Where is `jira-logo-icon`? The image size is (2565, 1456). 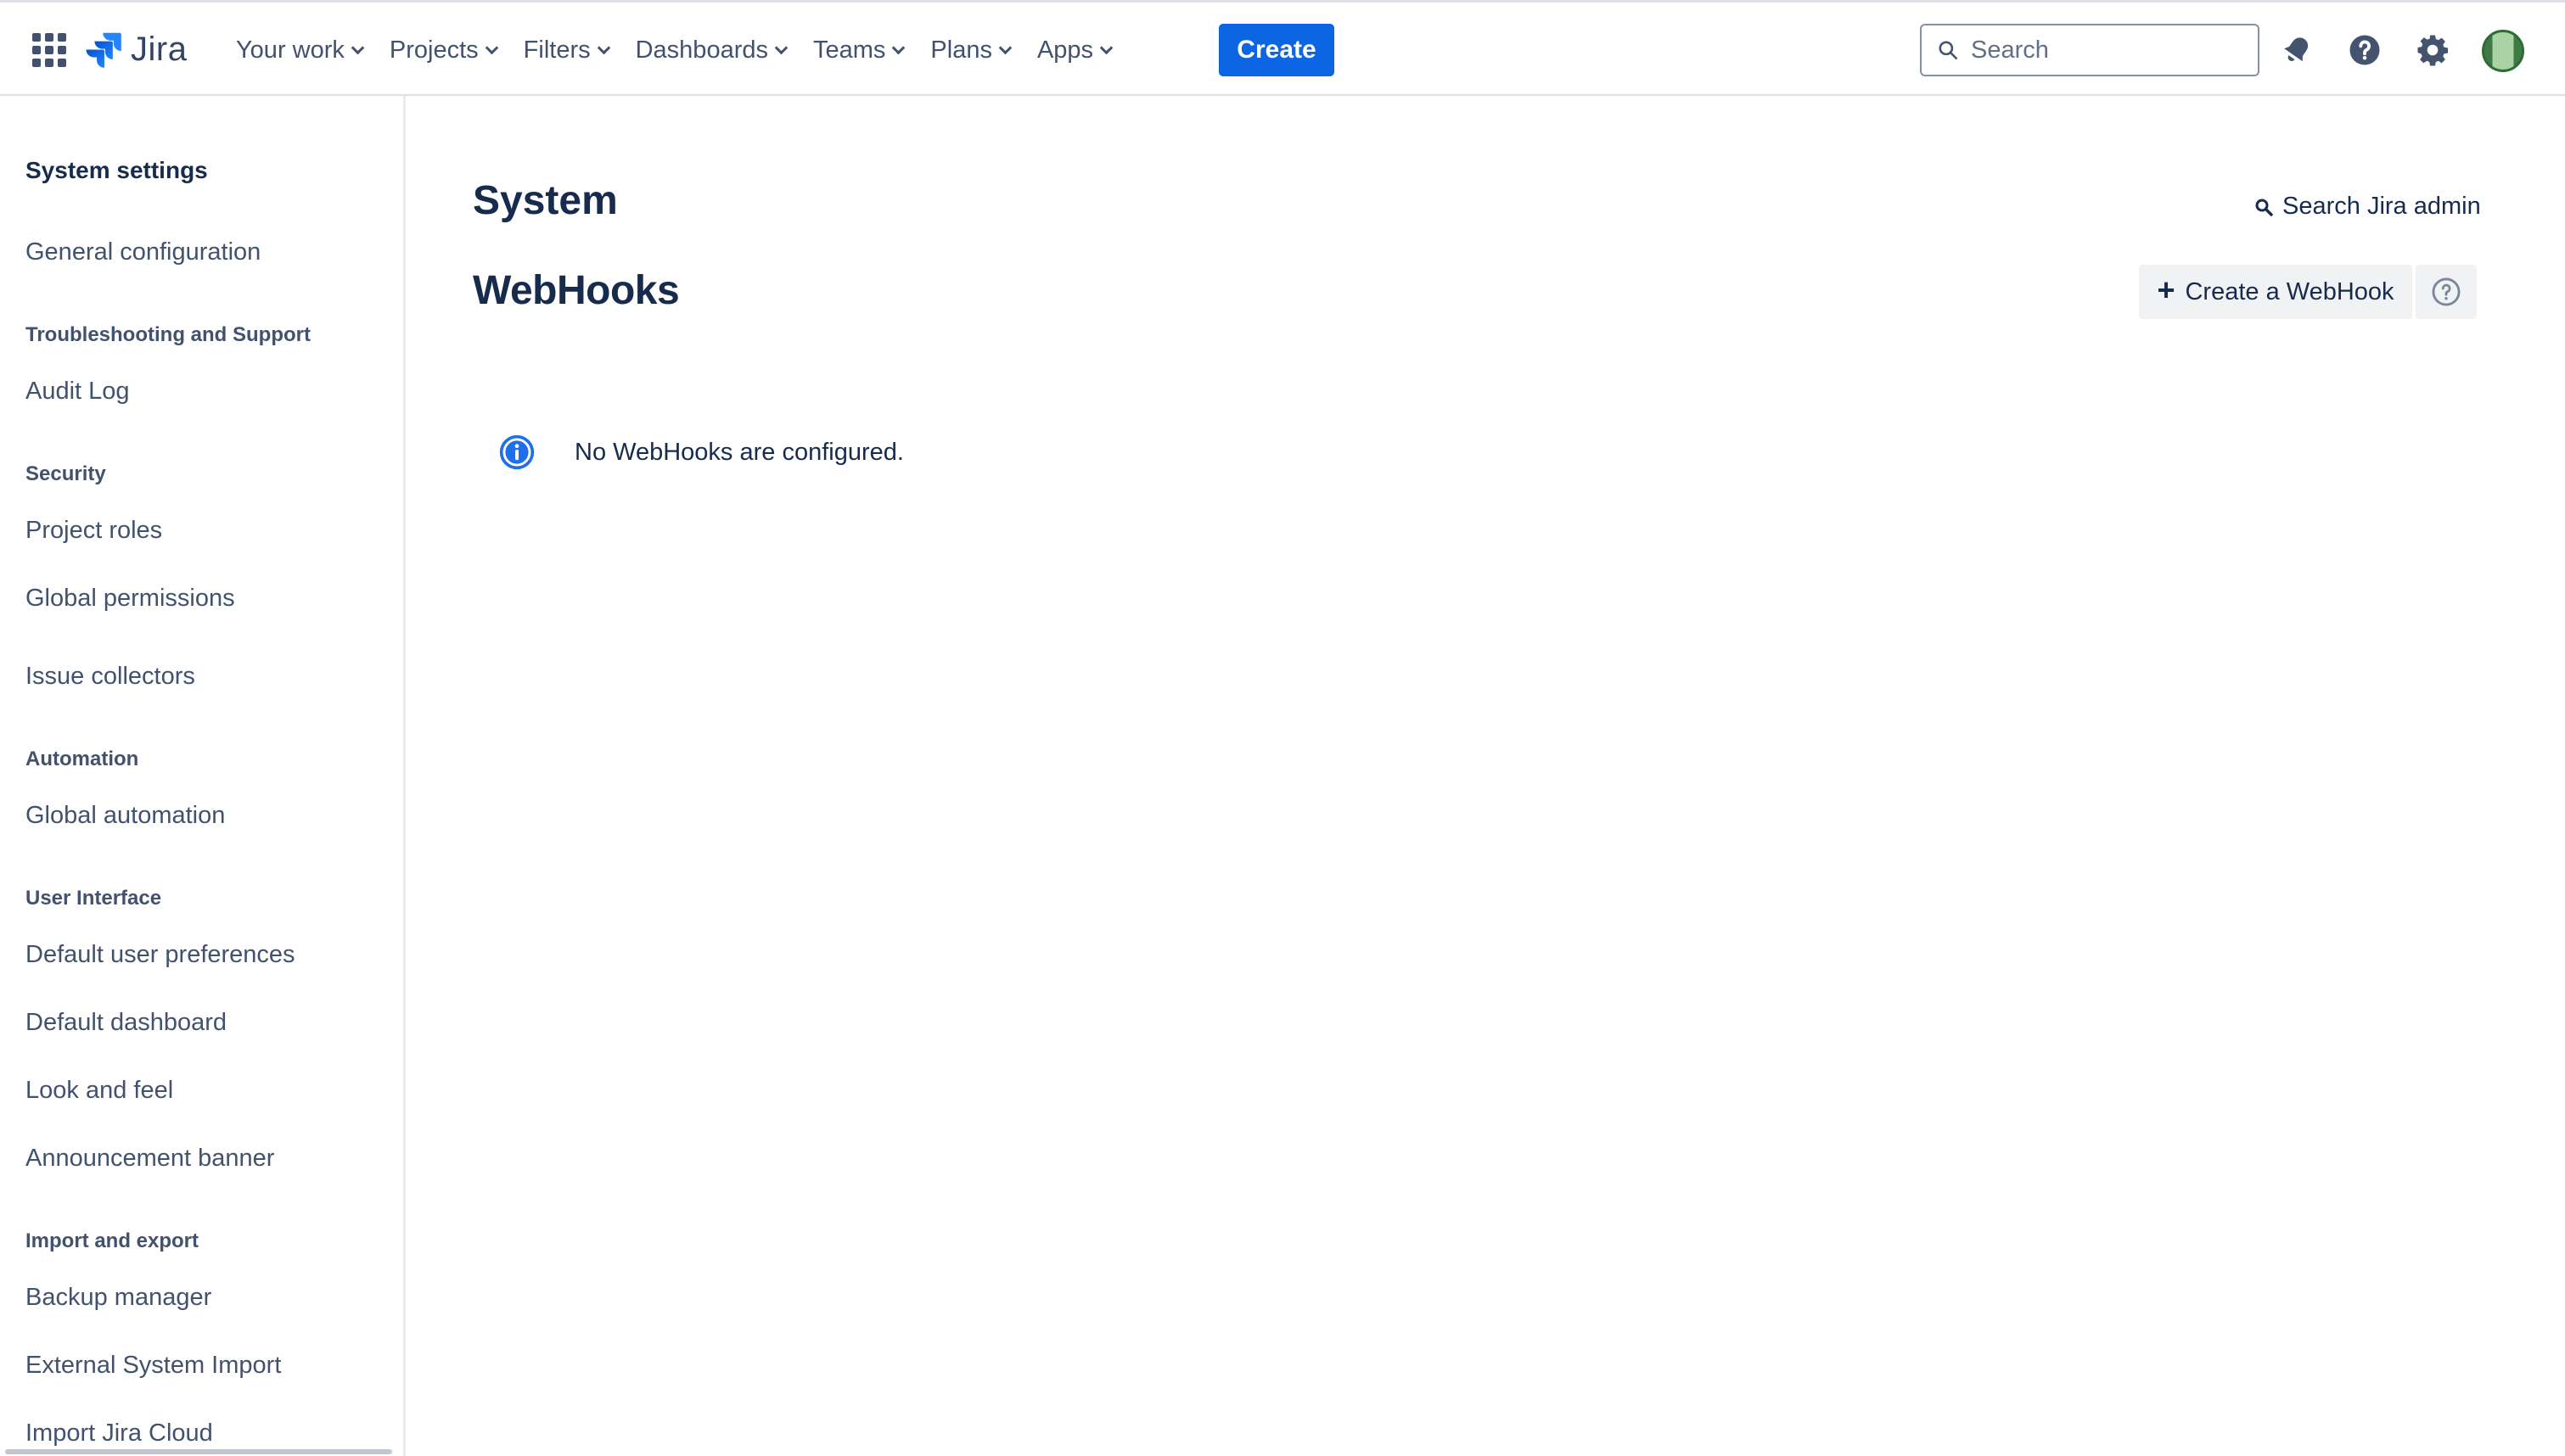 jira-logo-icon is located at coordinates (103, 50).